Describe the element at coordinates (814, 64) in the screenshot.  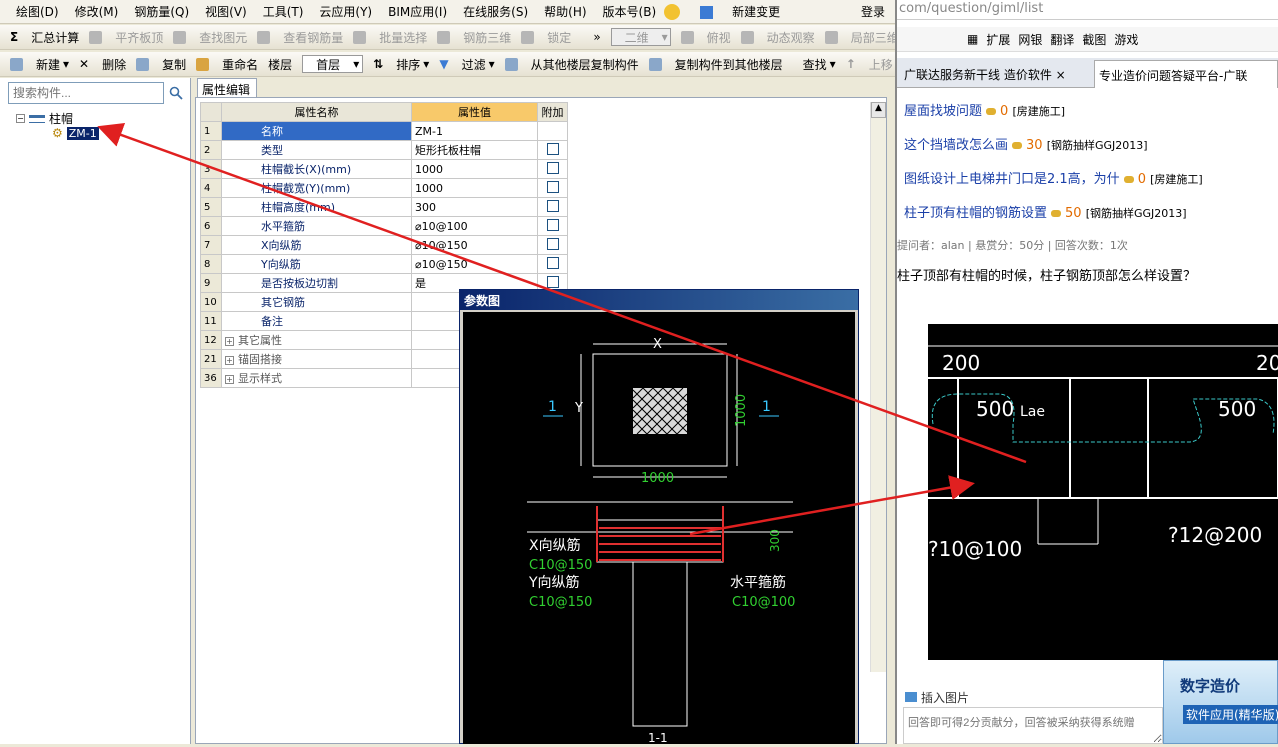
I see `find-button: 查找 ▾` at that location.